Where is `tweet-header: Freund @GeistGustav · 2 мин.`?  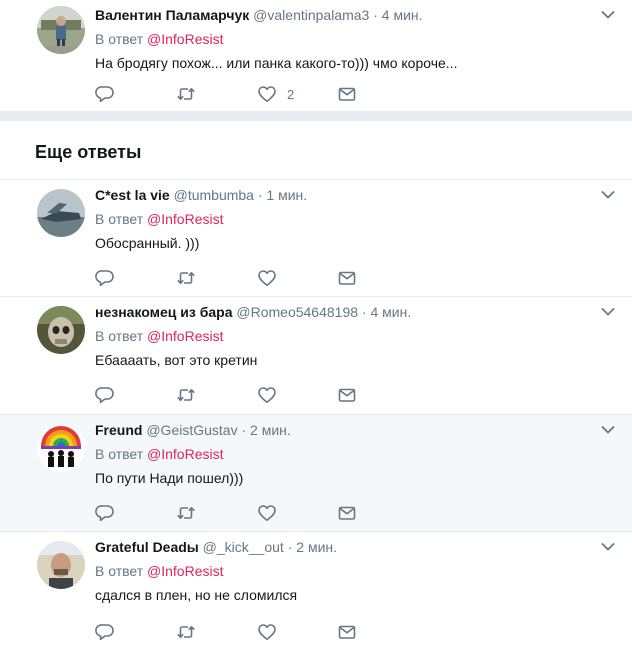 tweet-header: Freund @GeistGustav · 2 мин. is located at coordinates (193, 430).